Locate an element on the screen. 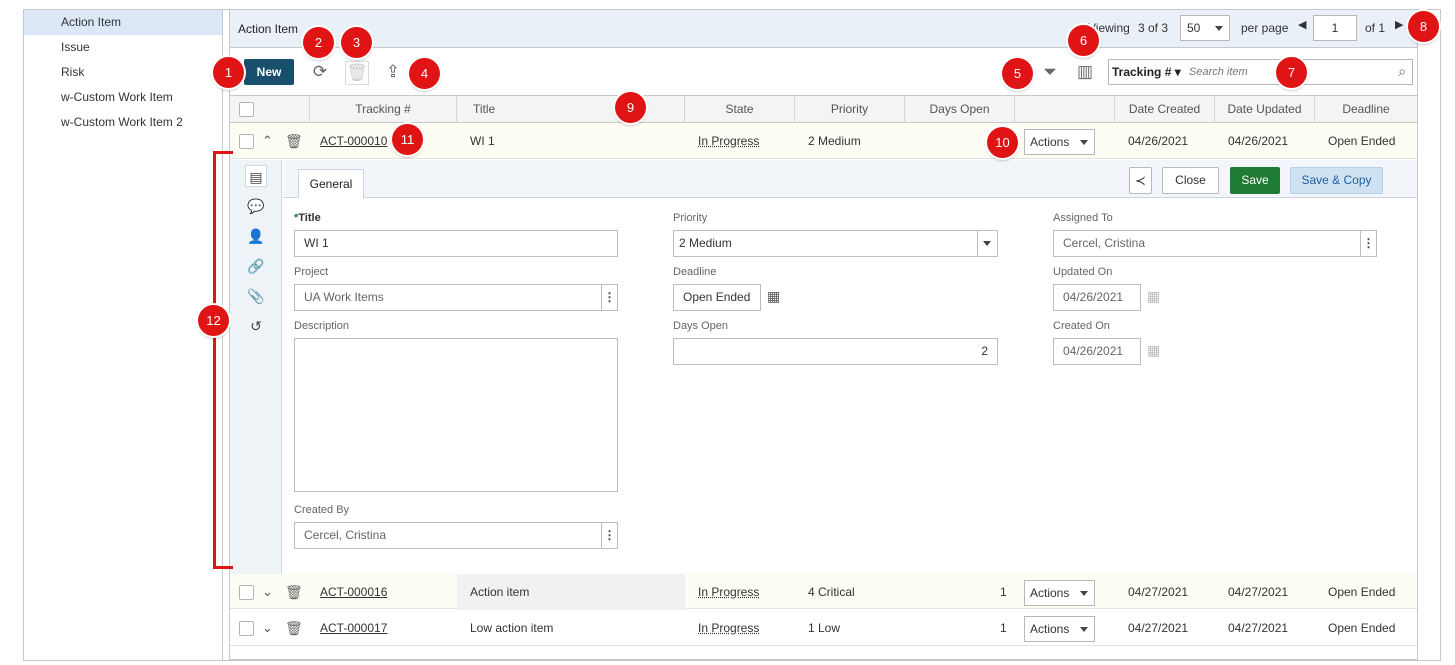 This screenshot has height=665, width=1455. sidebar-item-action-item: Action Item is located at coordinates (123, 22).